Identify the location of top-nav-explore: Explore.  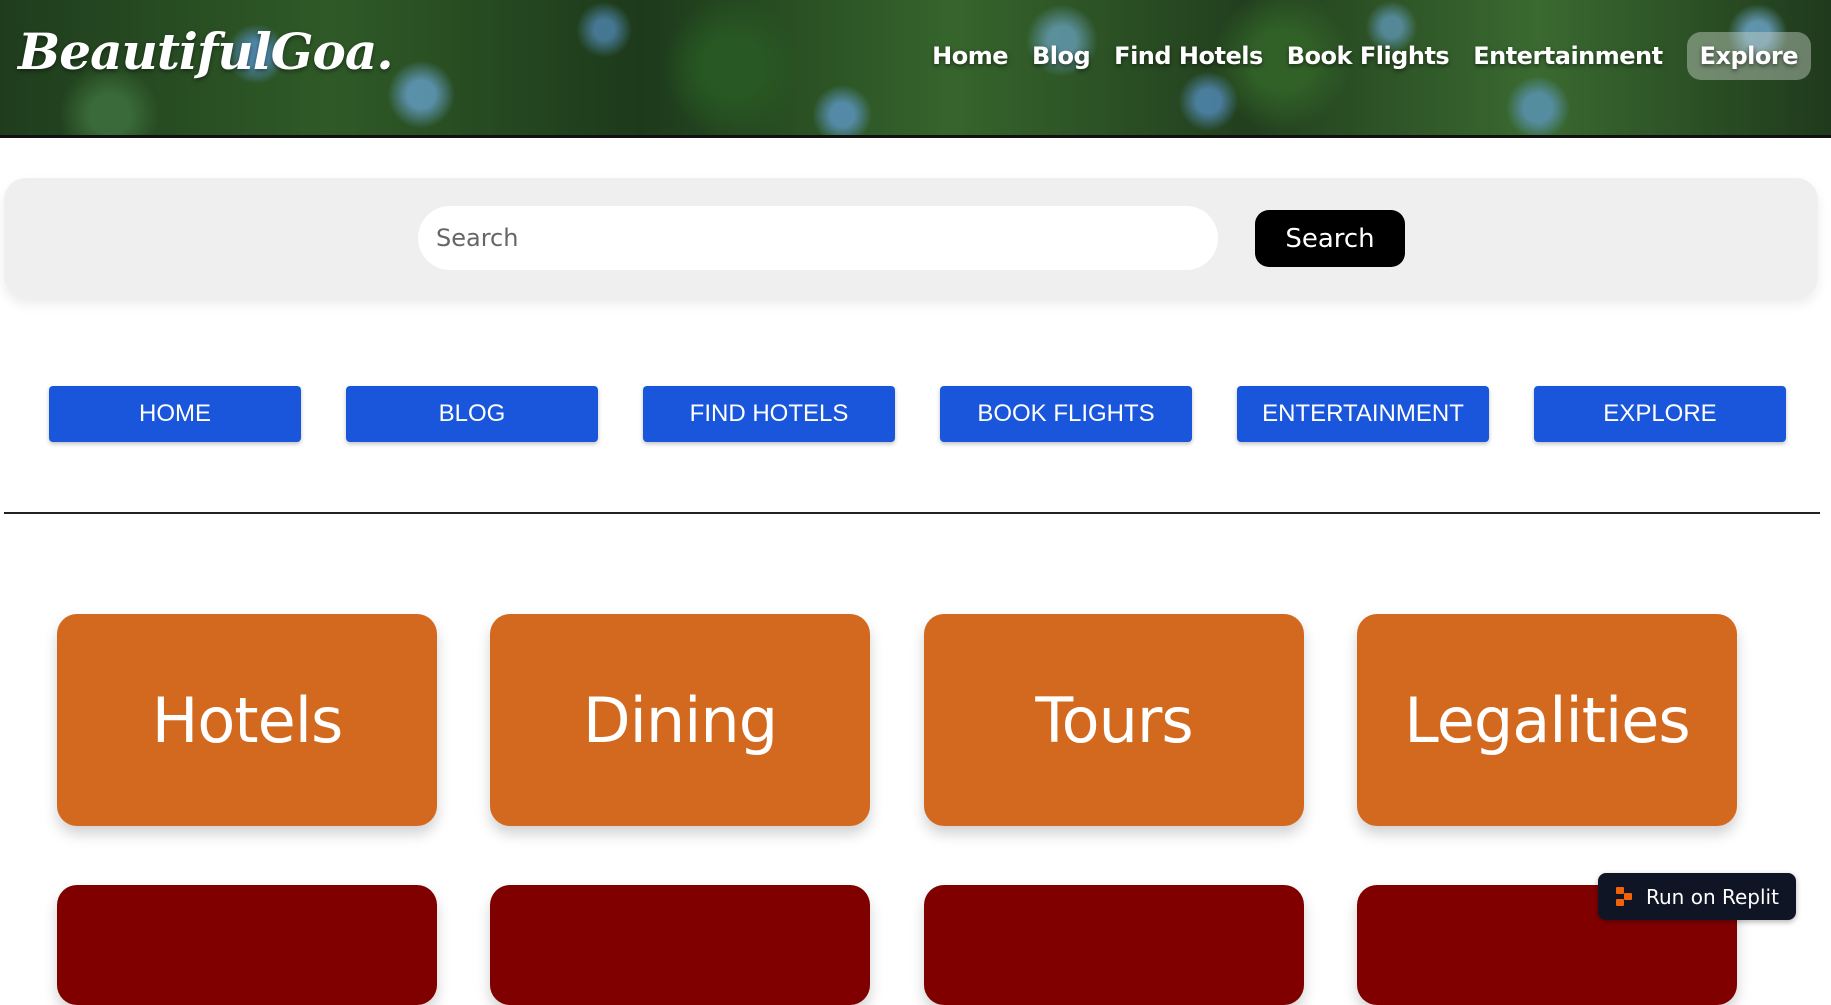
(1748, 56).